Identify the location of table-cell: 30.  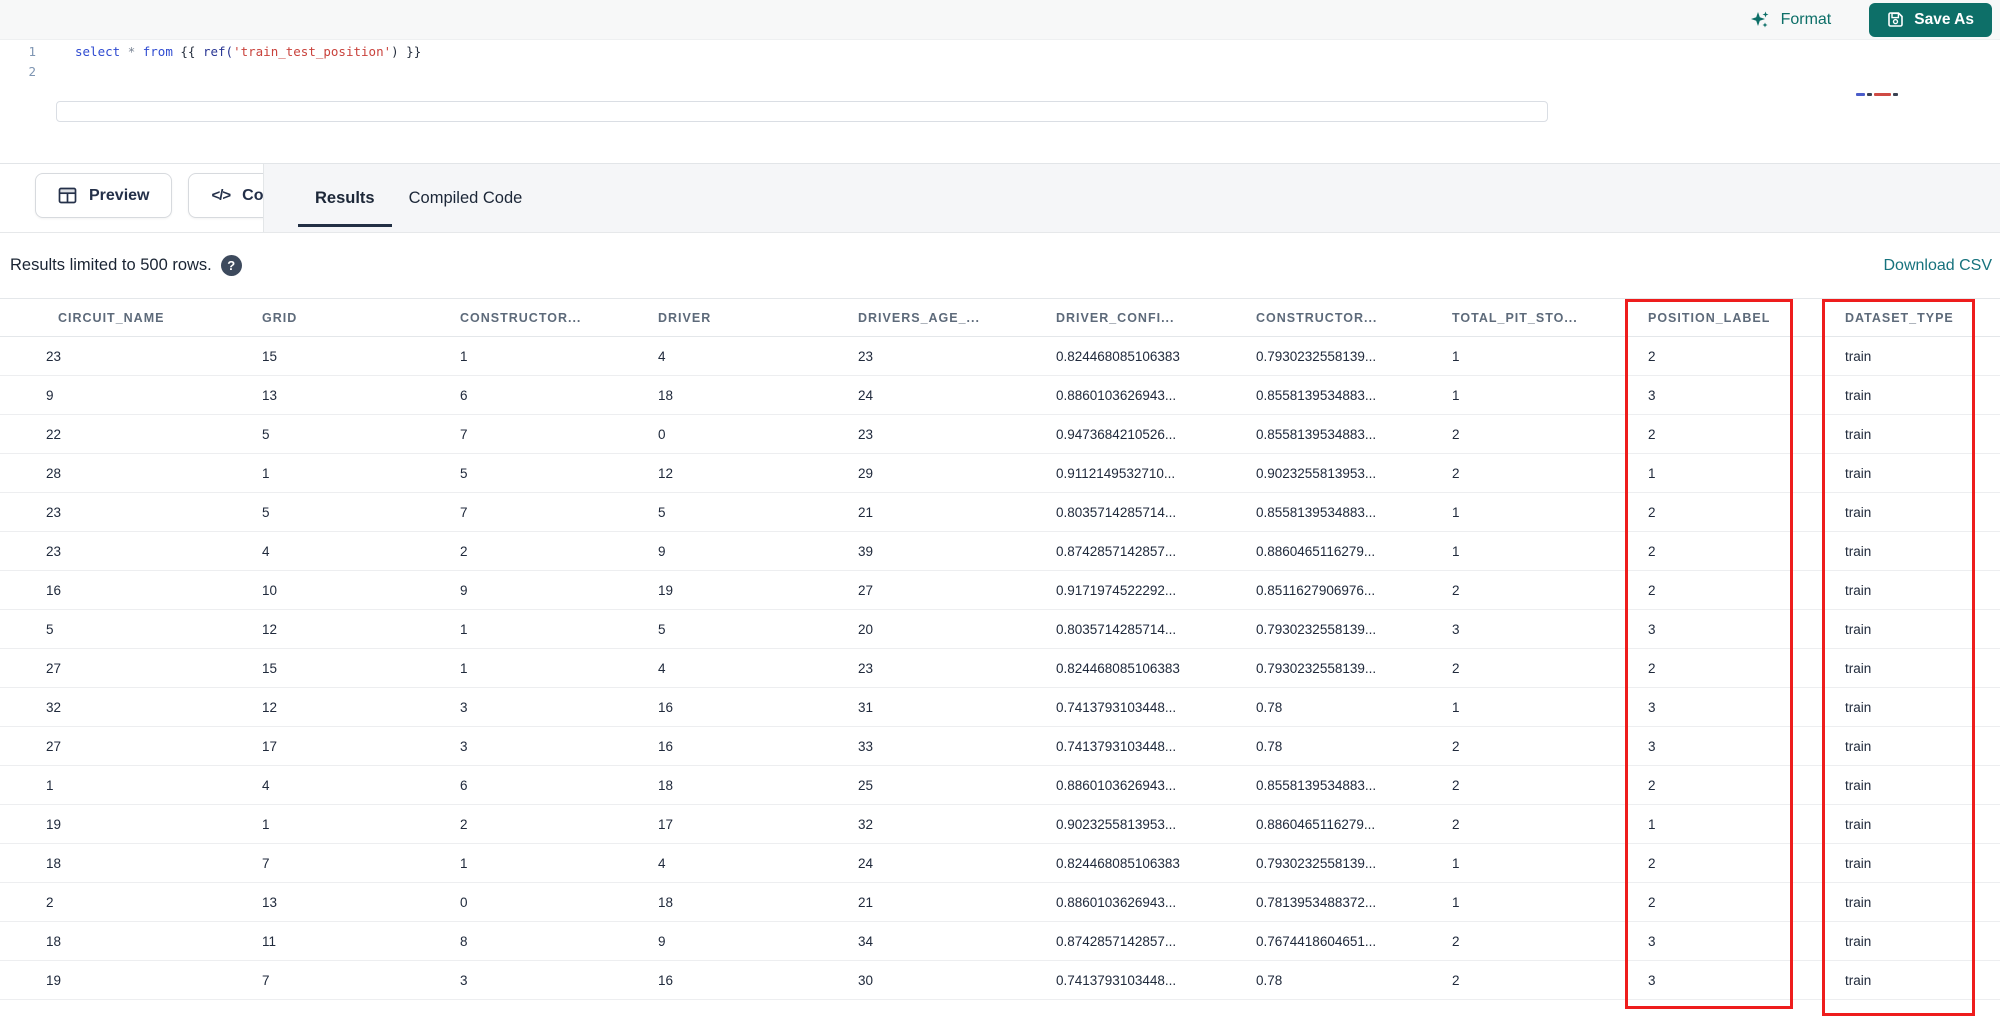
(957, 980).